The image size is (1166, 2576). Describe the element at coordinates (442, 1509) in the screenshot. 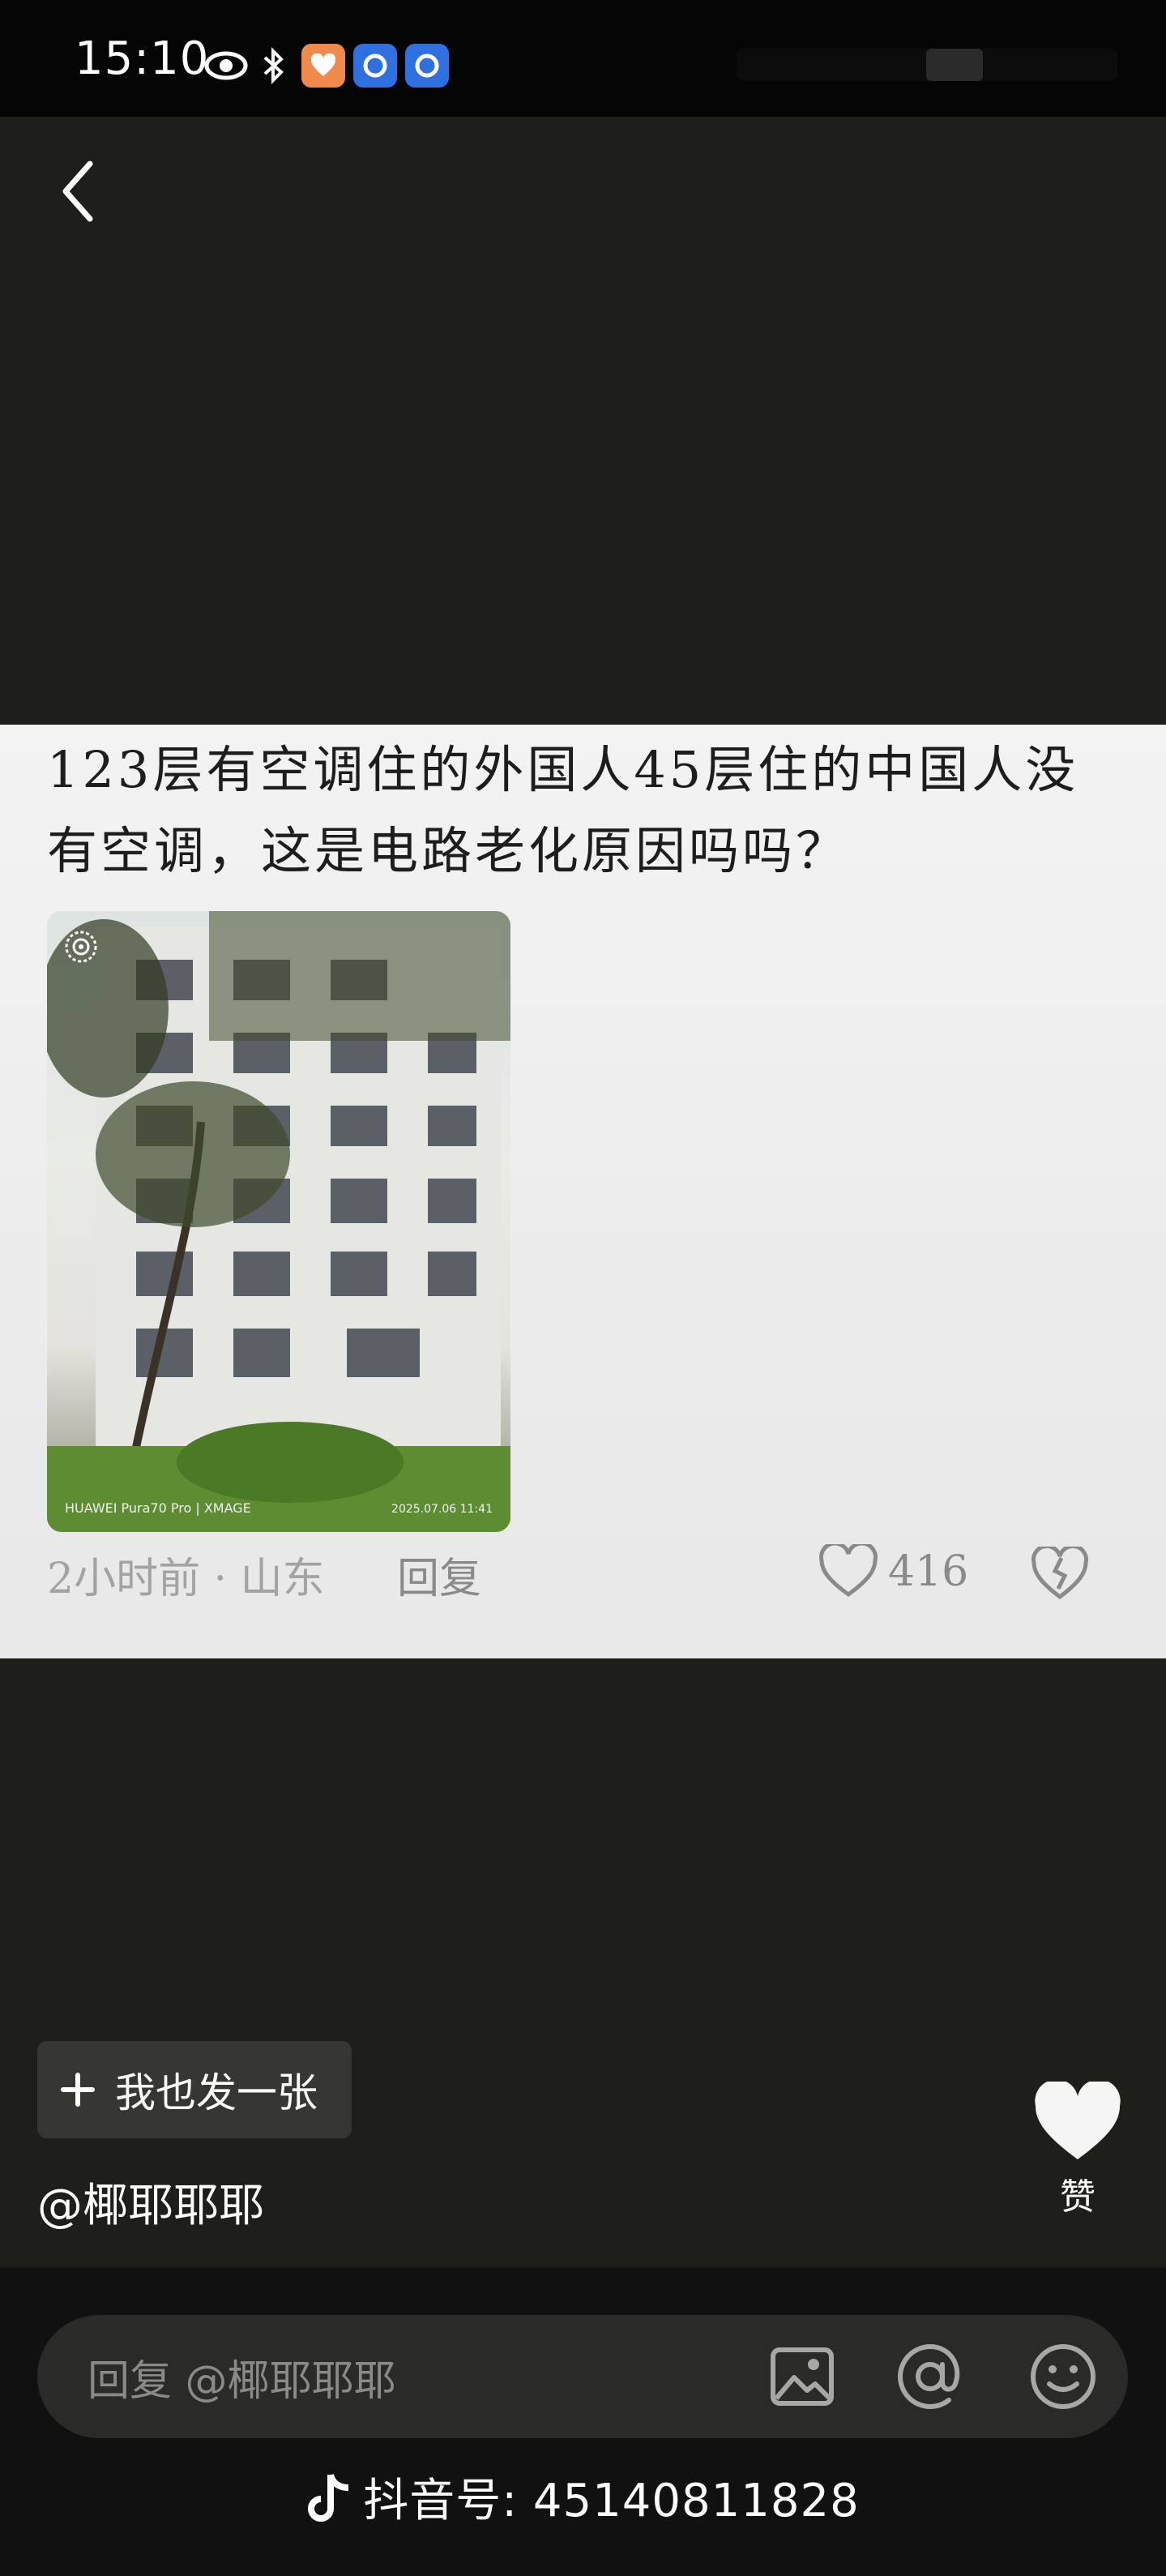

I see `photo-date-watermark: 2025.07.06 11:41` at that location.